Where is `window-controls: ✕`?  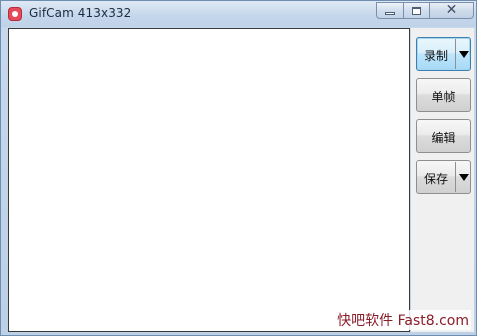
window-controls: ✕ is located at coordinates (425, 10).